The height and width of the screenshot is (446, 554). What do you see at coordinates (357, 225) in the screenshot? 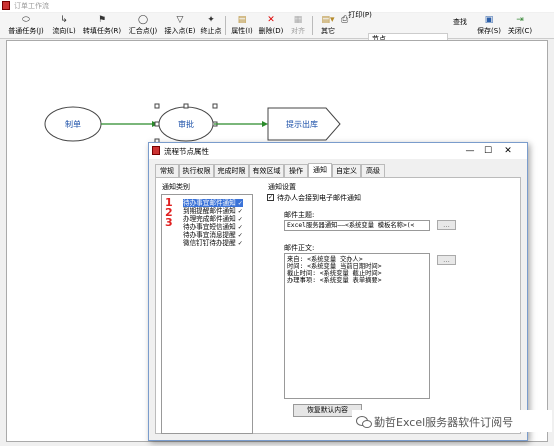
I see `subject-field: Excel服务器通知——<系统变量 模板名称>(<` at bounding box center [357, 225].